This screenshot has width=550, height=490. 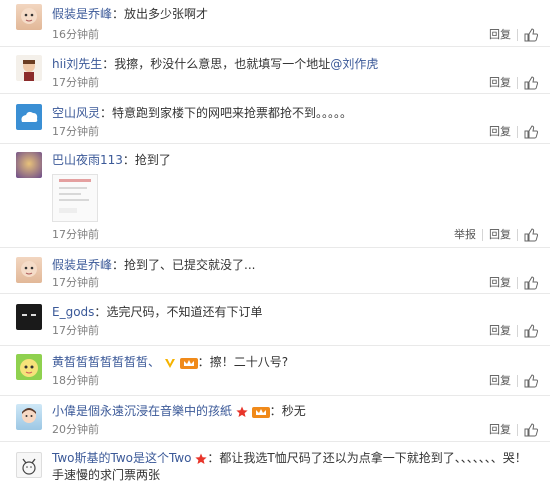 What do you see at coordinates (142, 411) in the screenshot?
I see `username-link: 小偉是個永遠沉浸在音樂中的孩紙` at bounding box center [142, 411].